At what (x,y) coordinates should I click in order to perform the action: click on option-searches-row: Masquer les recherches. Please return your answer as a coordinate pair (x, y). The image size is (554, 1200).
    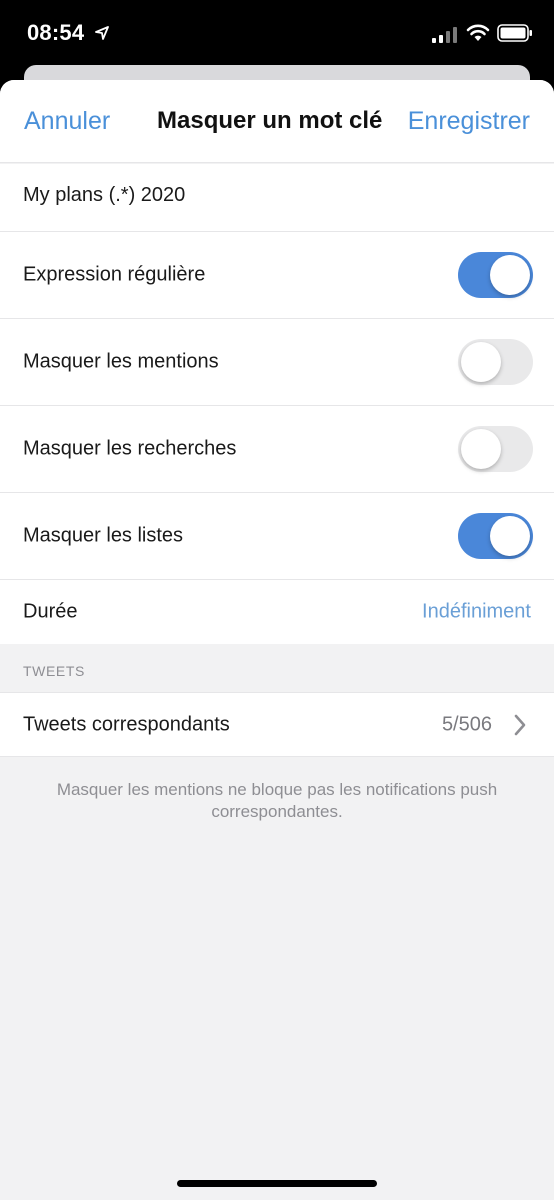
    Looking at the image, I should click on (277, 449).